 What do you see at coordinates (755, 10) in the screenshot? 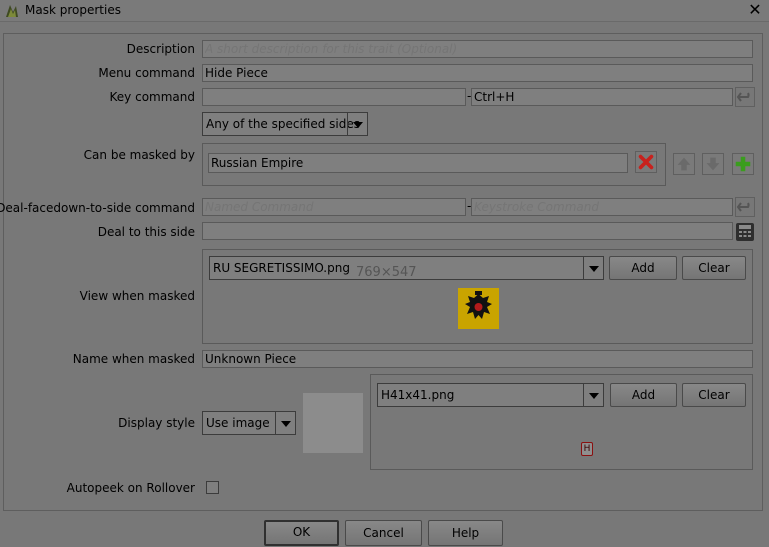
I see `close-icon: ✕` at bounding box center [755, 10].